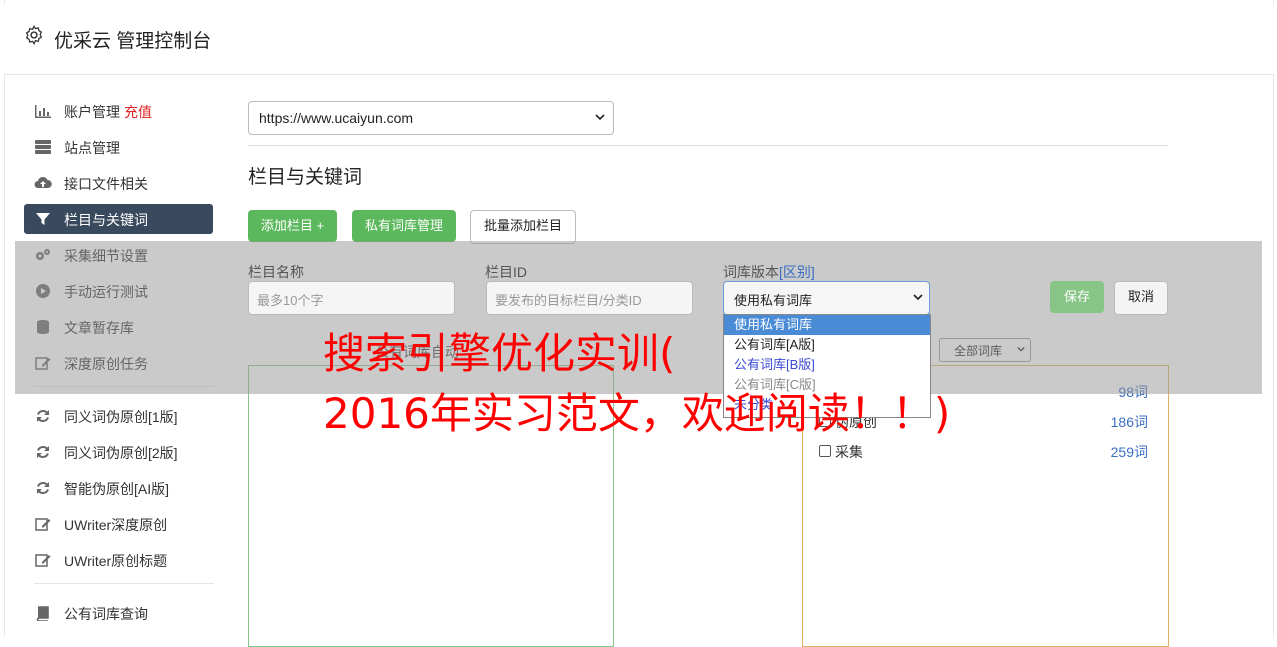 Image resolution: width=1277 pixels, height=647 pixels. Describe the element at coordinates (983, 452) in the screenshot. I see `lib-row: 采集 259词` at that location.